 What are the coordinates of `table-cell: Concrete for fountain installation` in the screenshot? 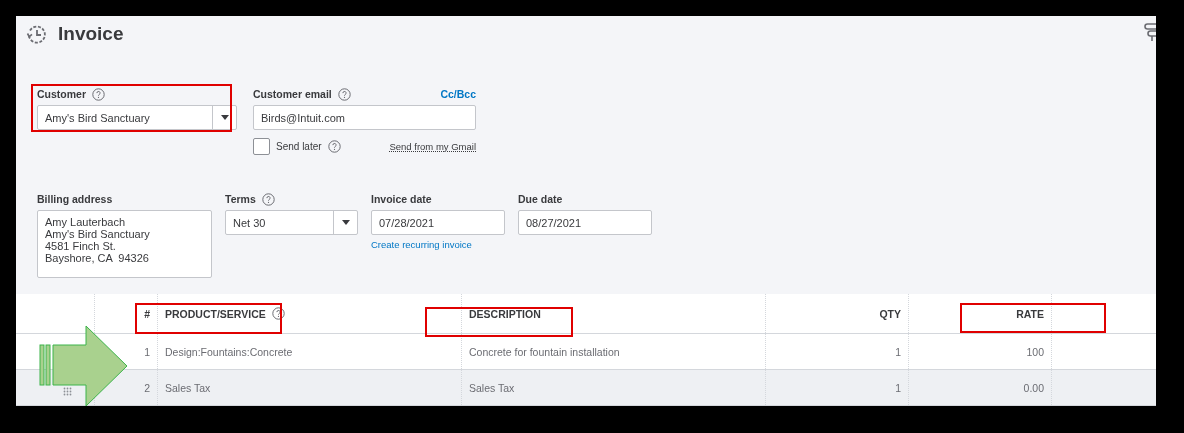 It's located at (613, 351).